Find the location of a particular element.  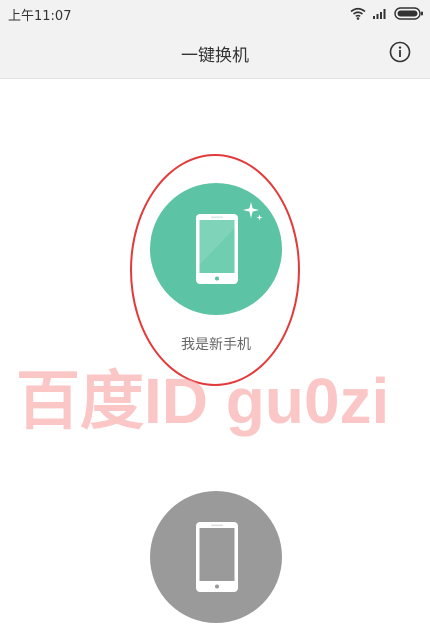

title-bar: 一键换机 is located at coordinates (215, 53).